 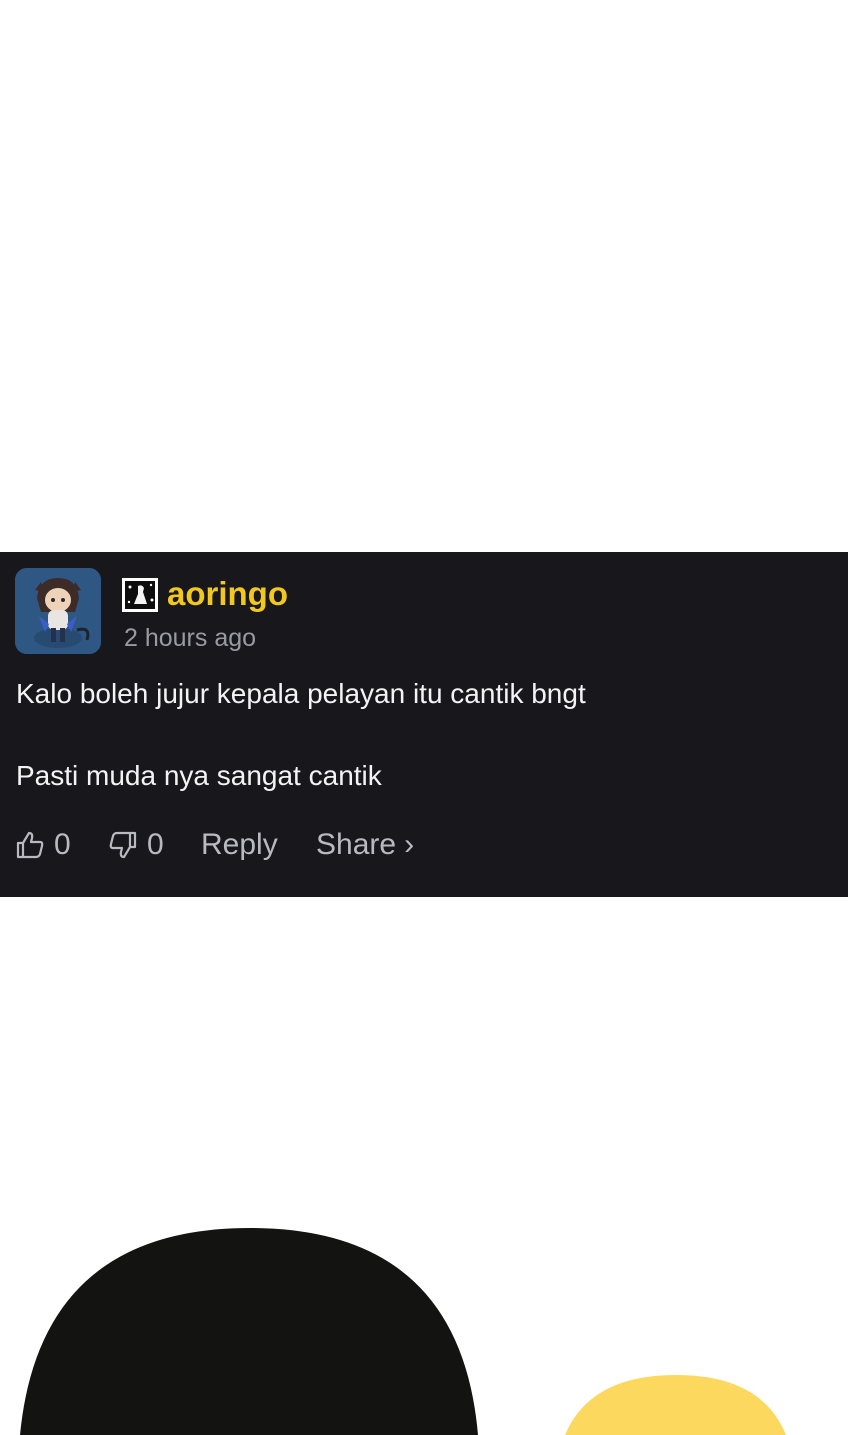 I want to click on dislike-button: 0, so click(x=135, y=845).